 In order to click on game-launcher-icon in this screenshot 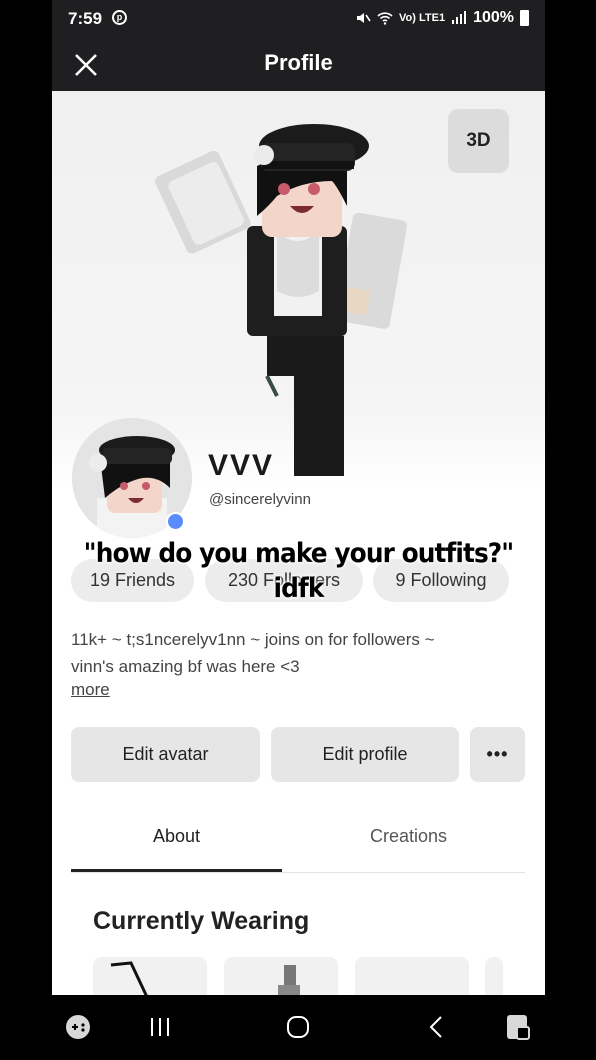, I will do `click(78, 1027)`.